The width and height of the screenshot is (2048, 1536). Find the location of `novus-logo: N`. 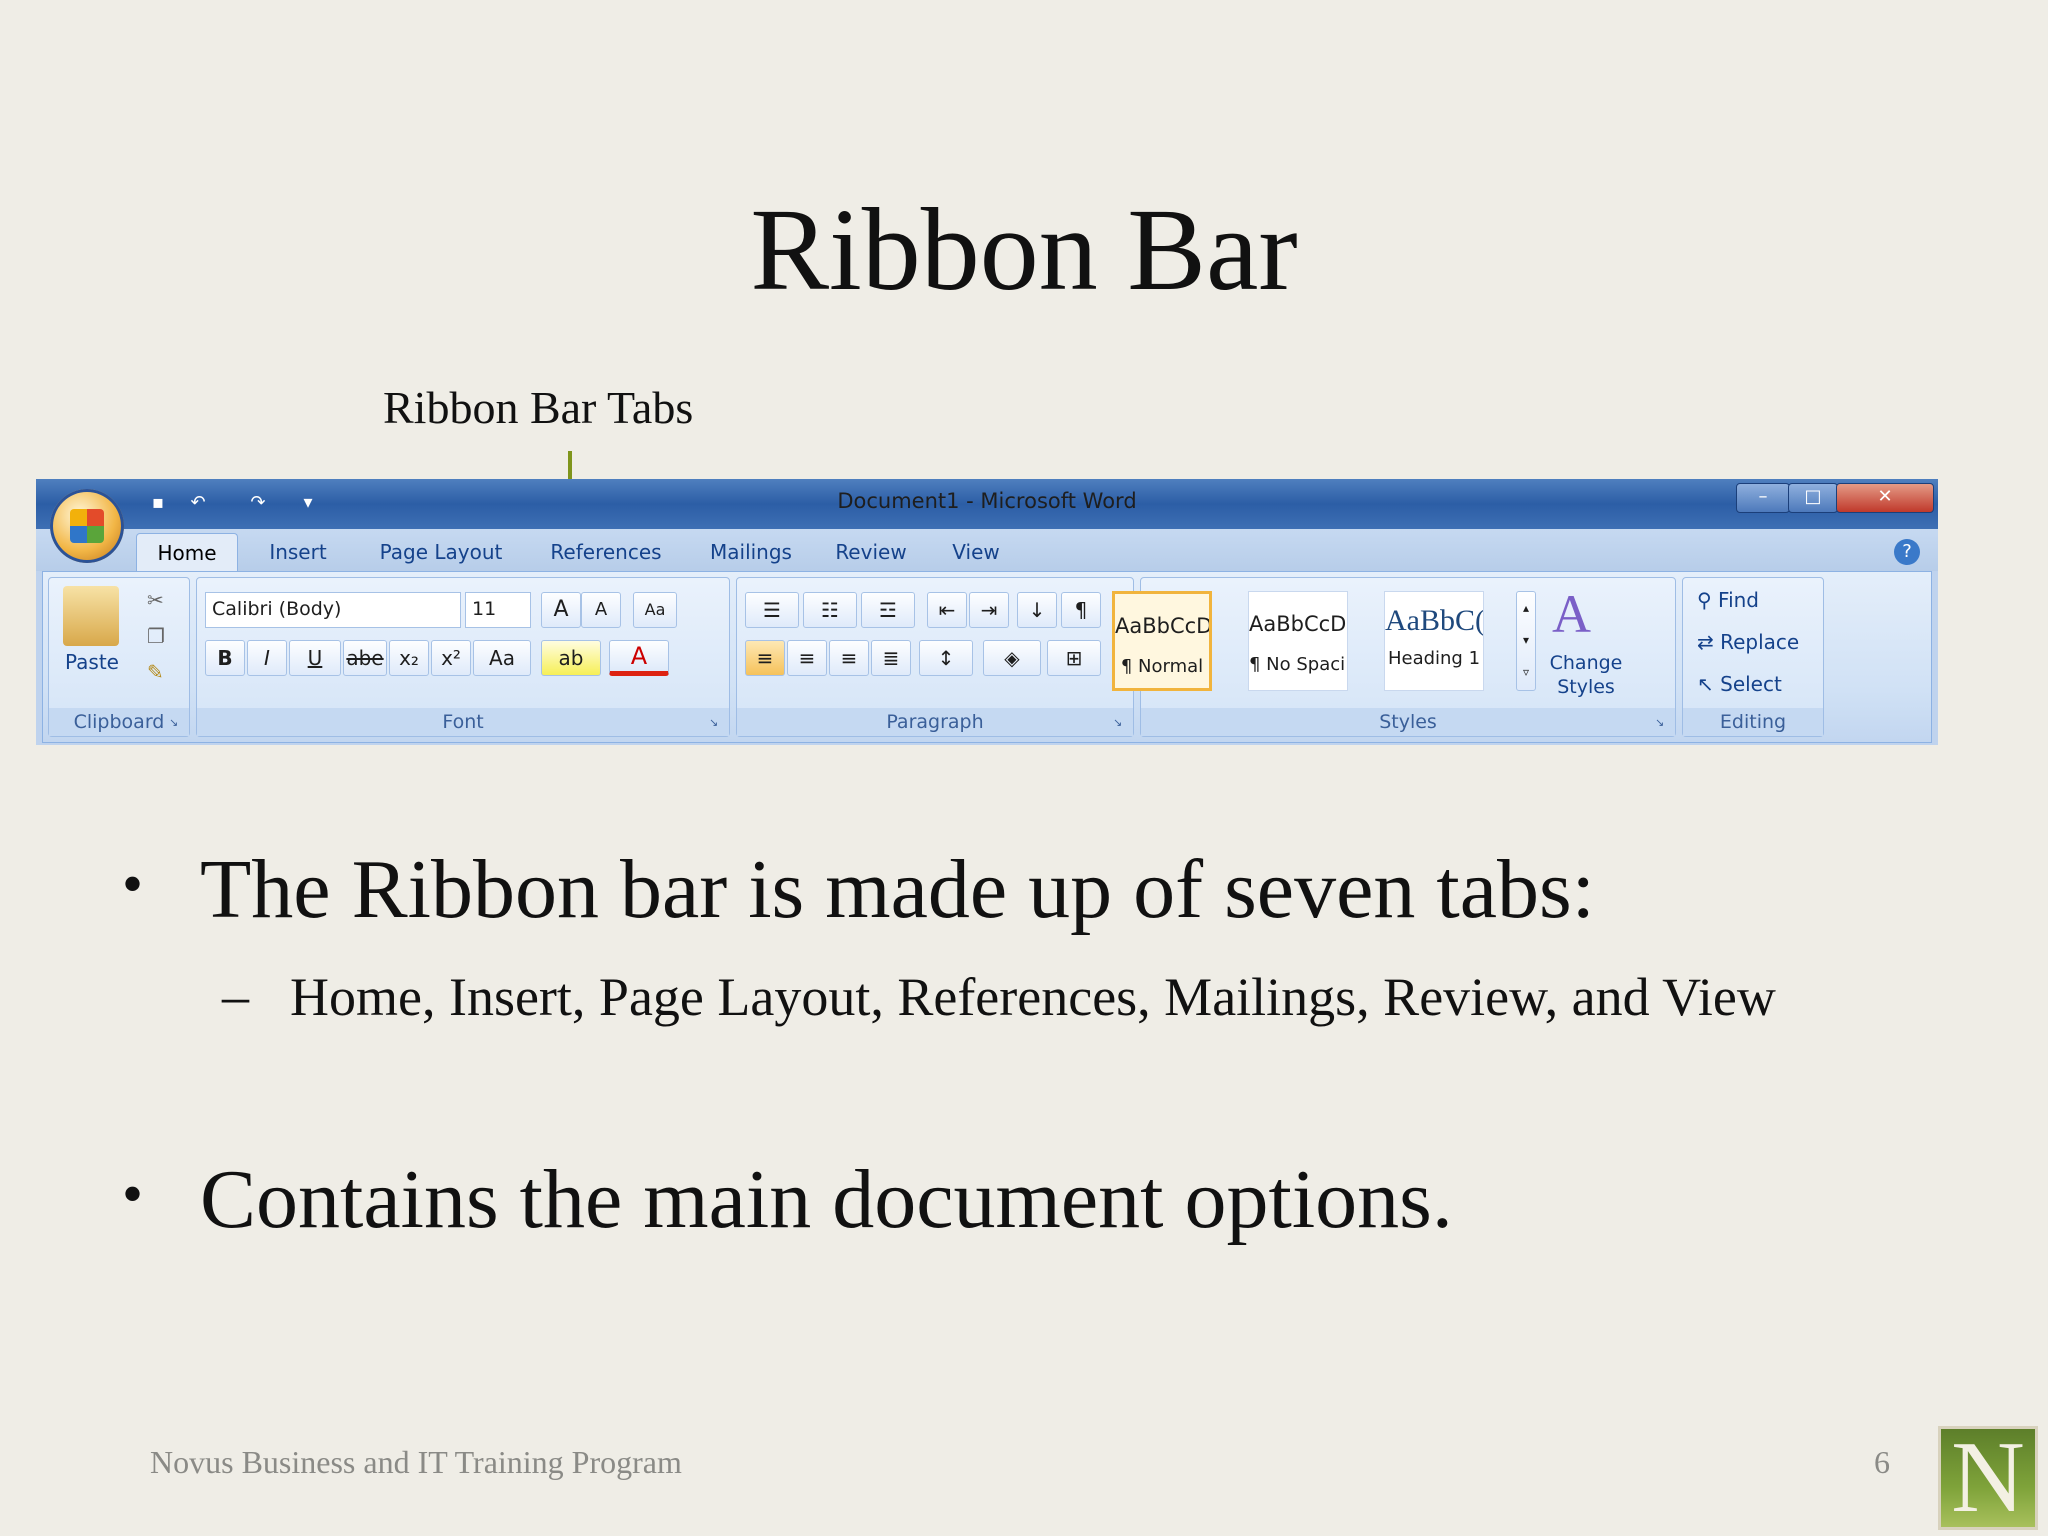

novus-logo: N is located at coordinates (1988, 1478).